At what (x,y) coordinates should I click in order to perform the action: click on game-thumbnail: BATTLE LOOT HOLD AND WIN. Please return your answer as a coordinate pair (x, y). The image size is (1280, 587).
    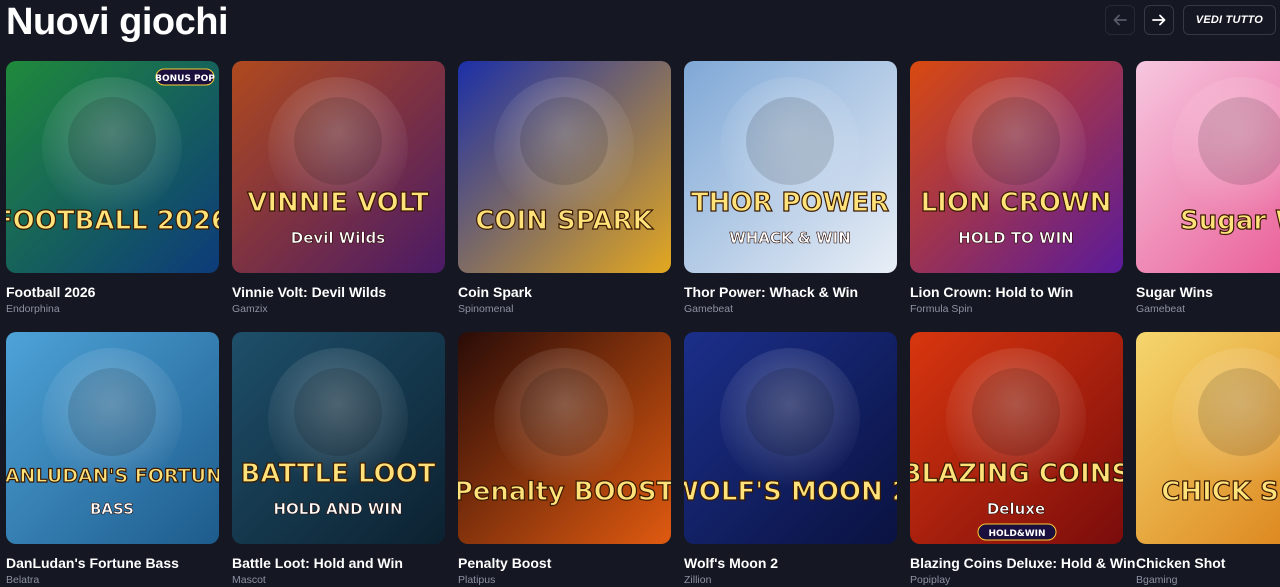
    Looking at the image, I should click on (338, 438).